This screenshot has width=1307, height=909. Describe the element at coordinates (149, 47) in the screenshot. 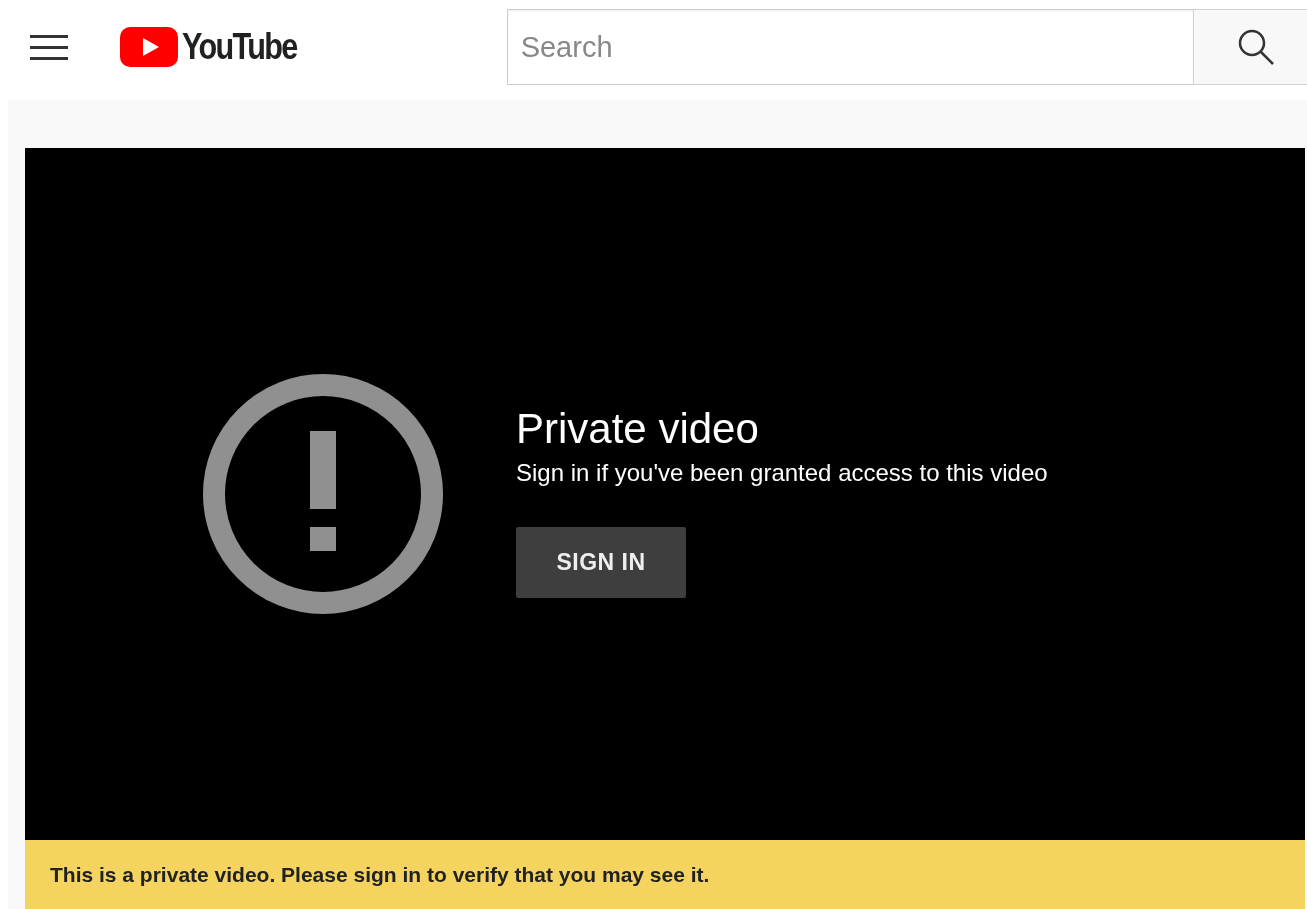

I see `play-logo-icon` at that location.